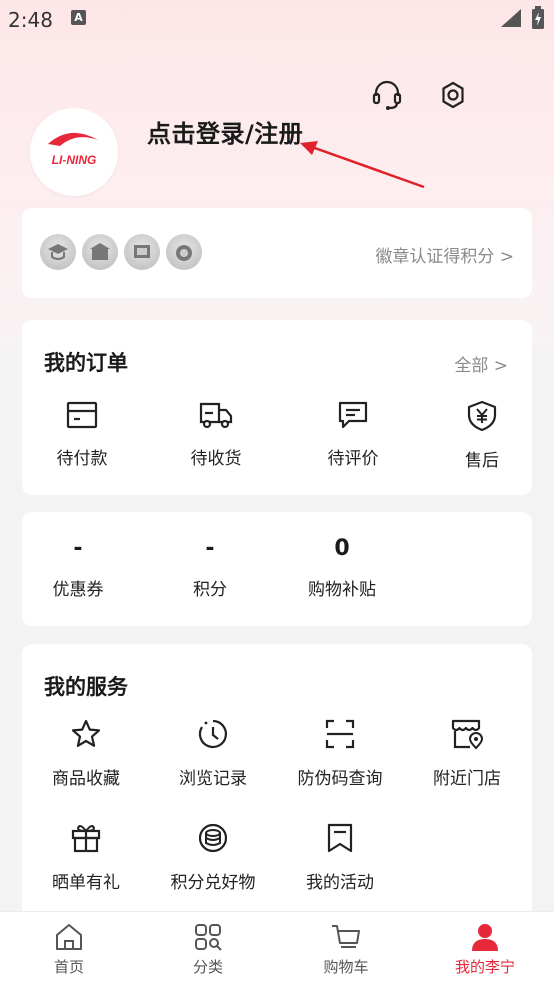 The image size is (554, 985). I want to click on services-title: 我的服务, so click(86, 687).